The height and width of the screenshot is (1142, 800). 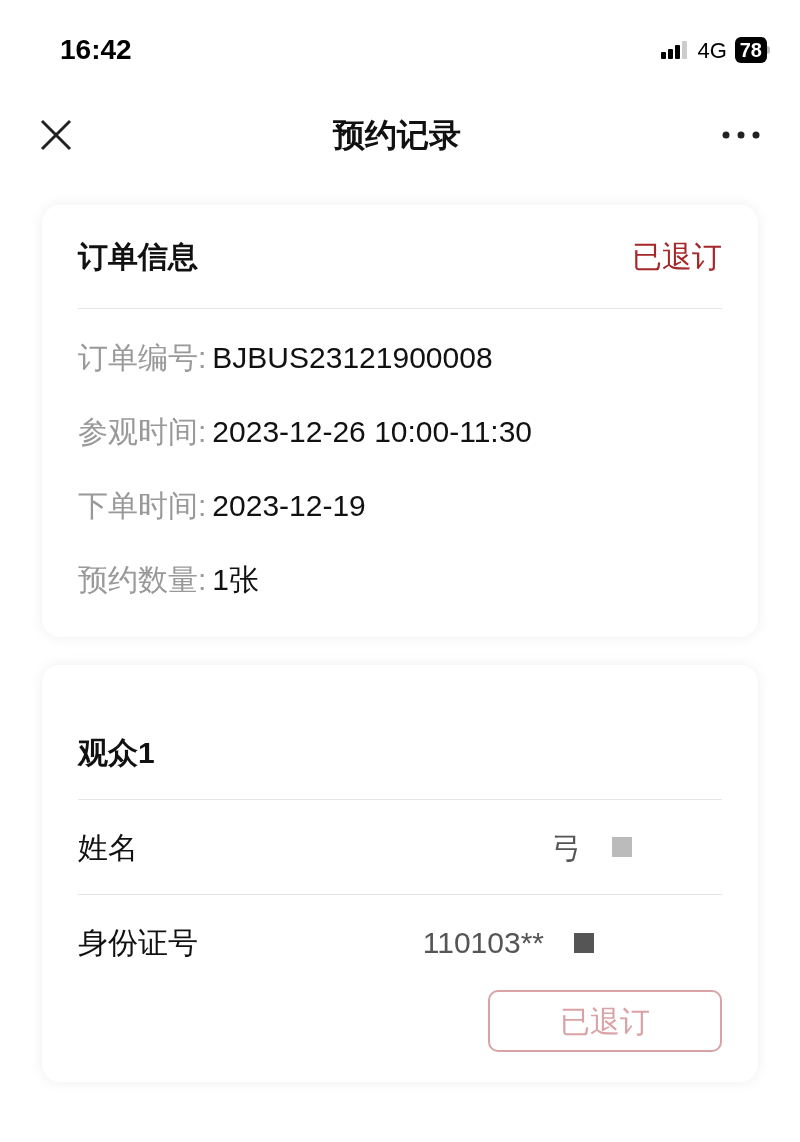 I want to click on field-value: 2023-12-26 10:00-11:30, so click(x=372, y=431).